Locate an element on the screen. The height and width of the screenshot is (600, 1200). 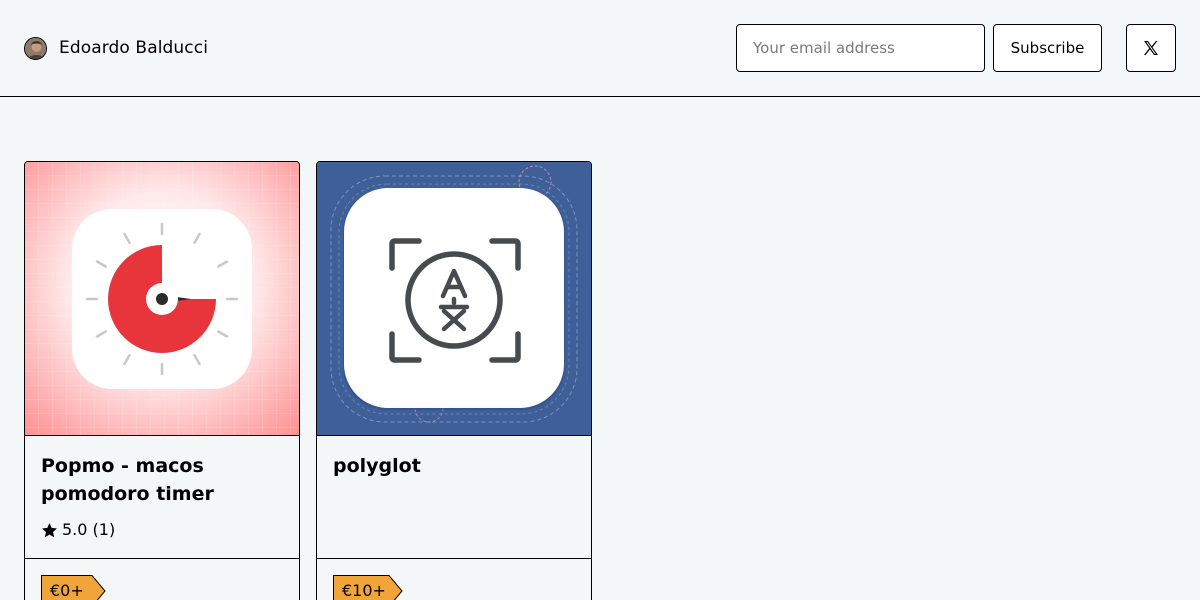
price-label: €10+ is located at coordinates (364, 590).